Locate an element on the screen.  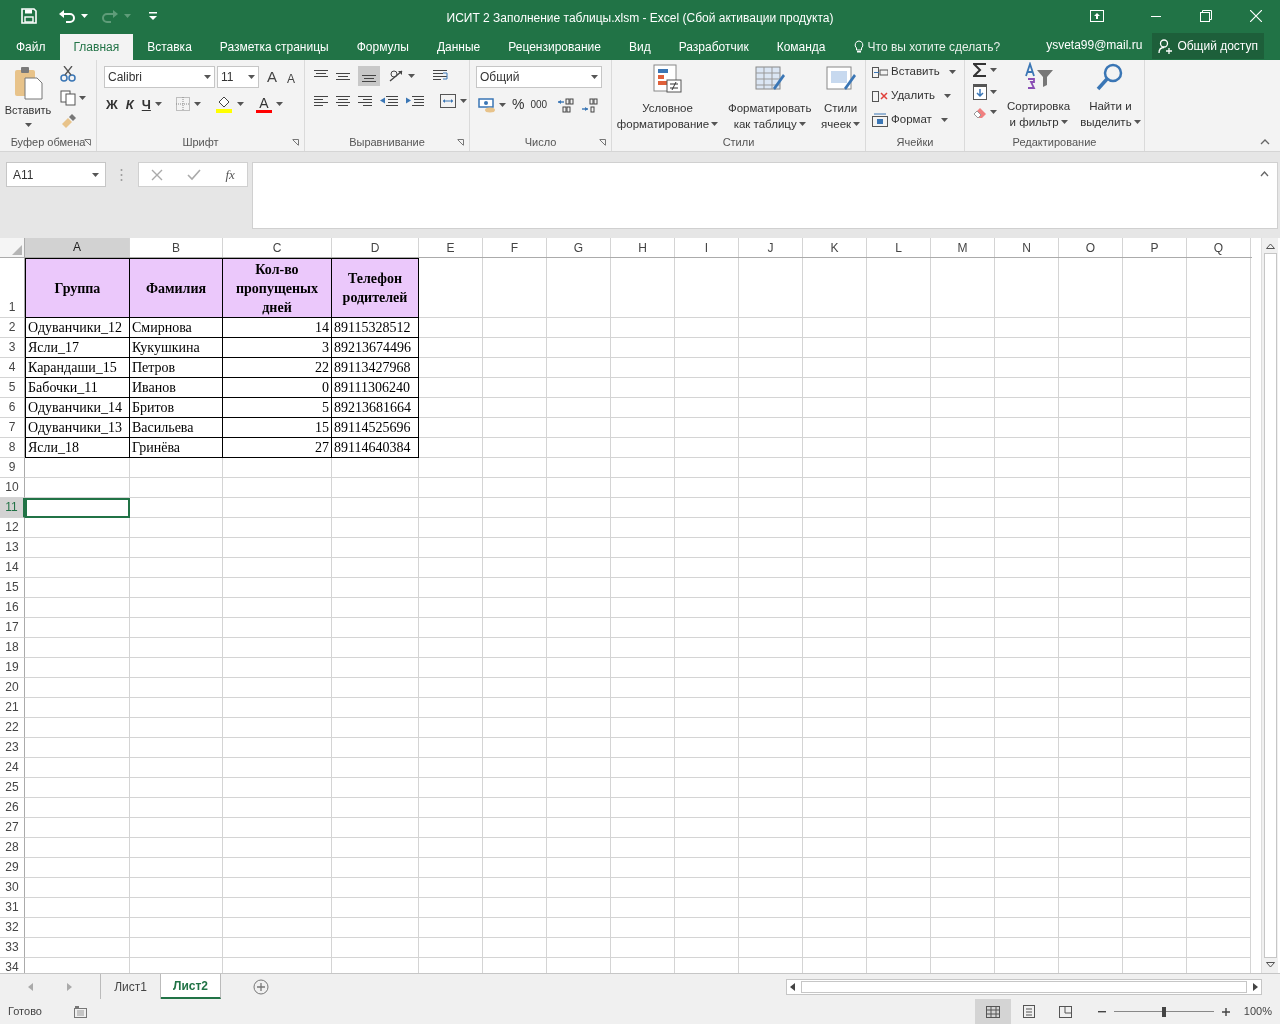
ribbon-tab: Вид is located at coordinates (639, 47).